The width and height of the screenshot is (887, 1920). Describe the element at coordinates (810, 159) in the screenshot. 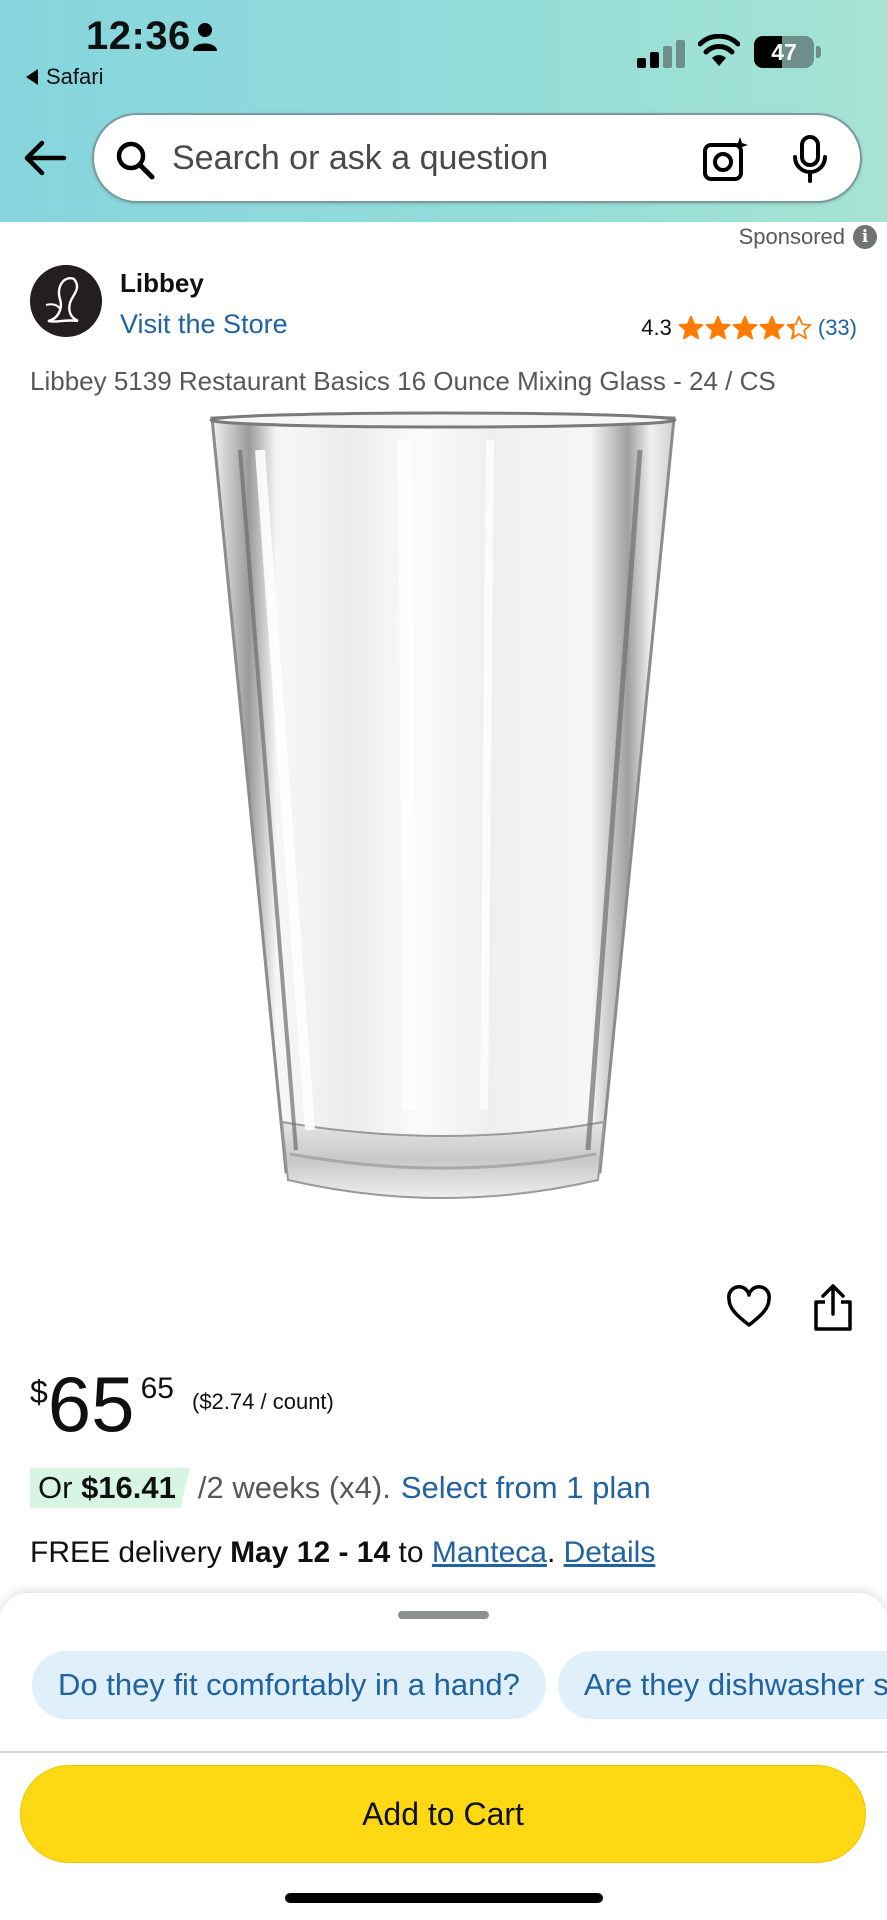

I see `microphone-icon` at that location.